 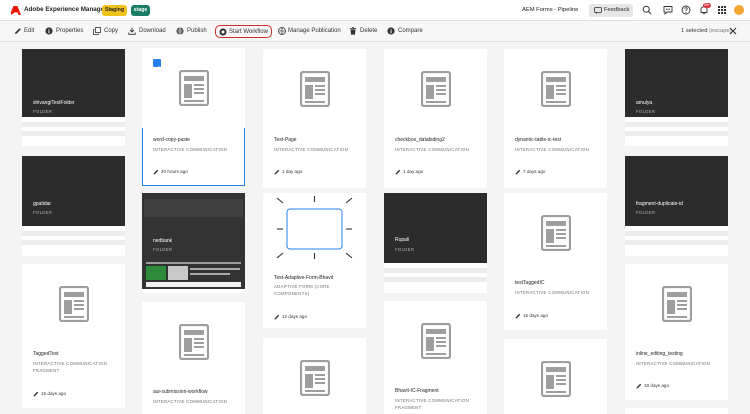 What do you see at coordinates (644, 103) in the screenshot?
I see `card-title: amulya` at bounding box center [644, 103].